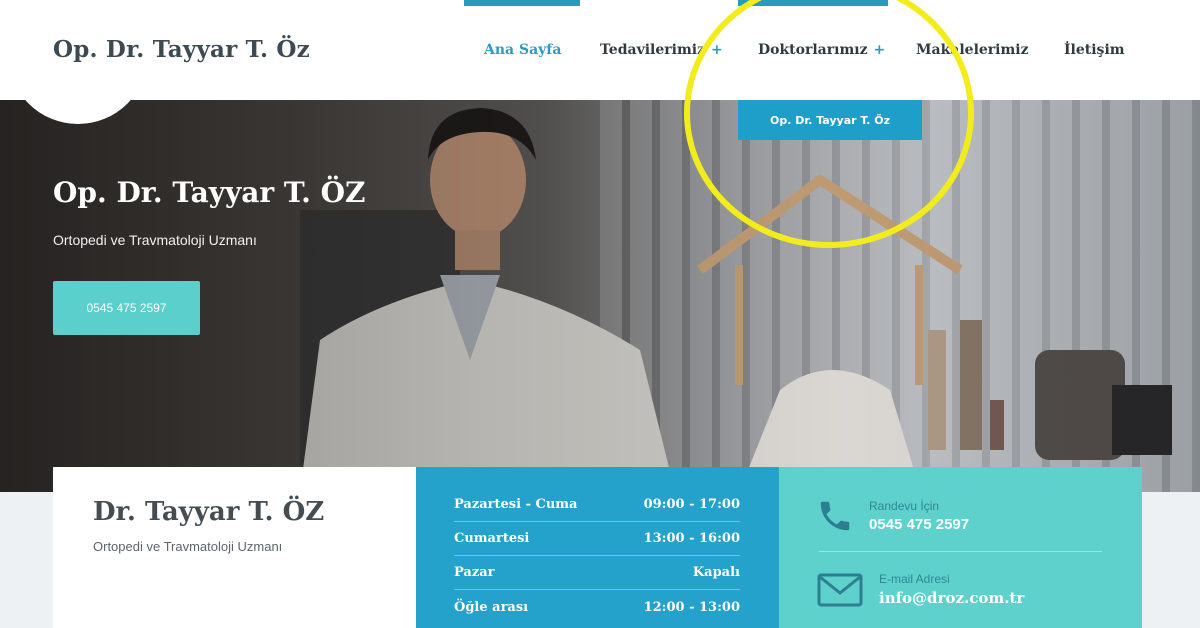  I want to click on contact-divider, so click(960, 551).